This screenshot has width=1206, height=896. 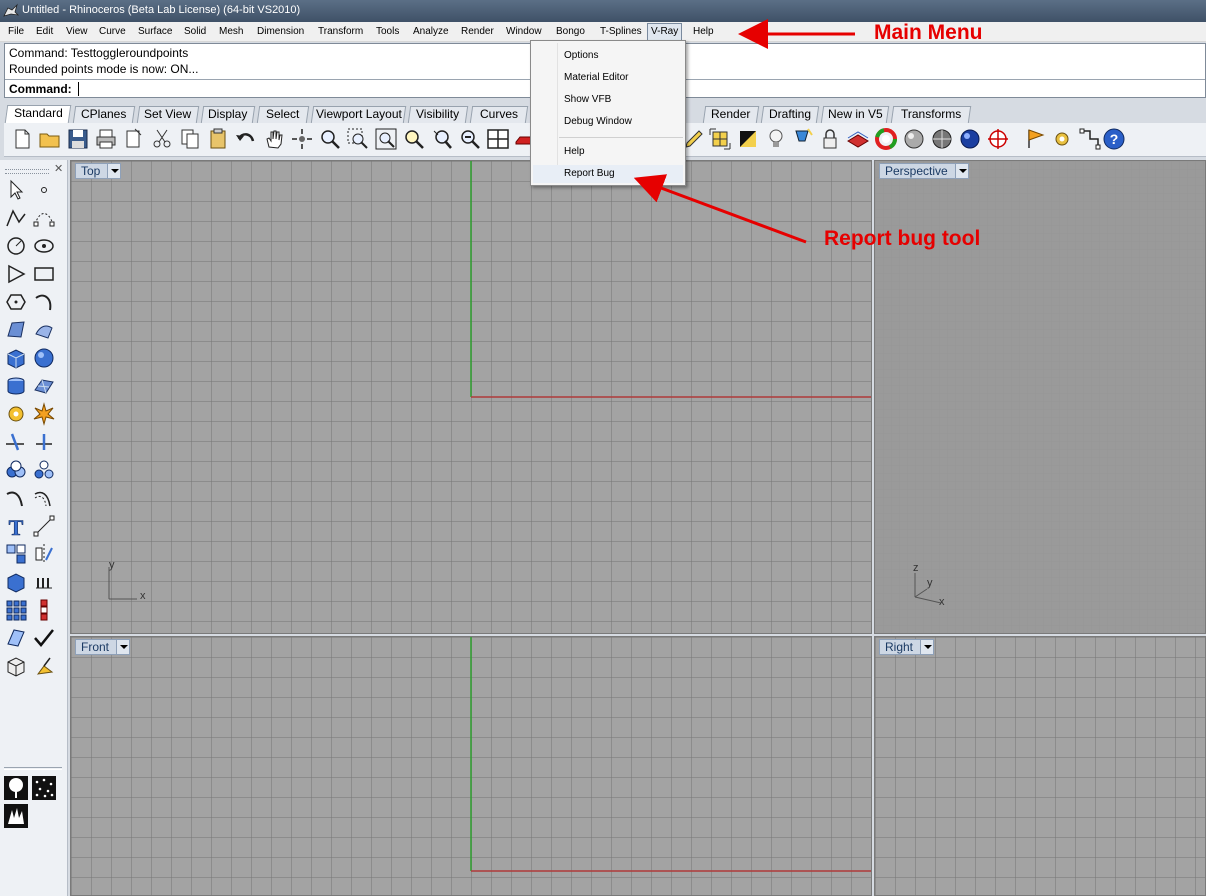 I want to click on solid-box-icon, so click(x=16, y=582).